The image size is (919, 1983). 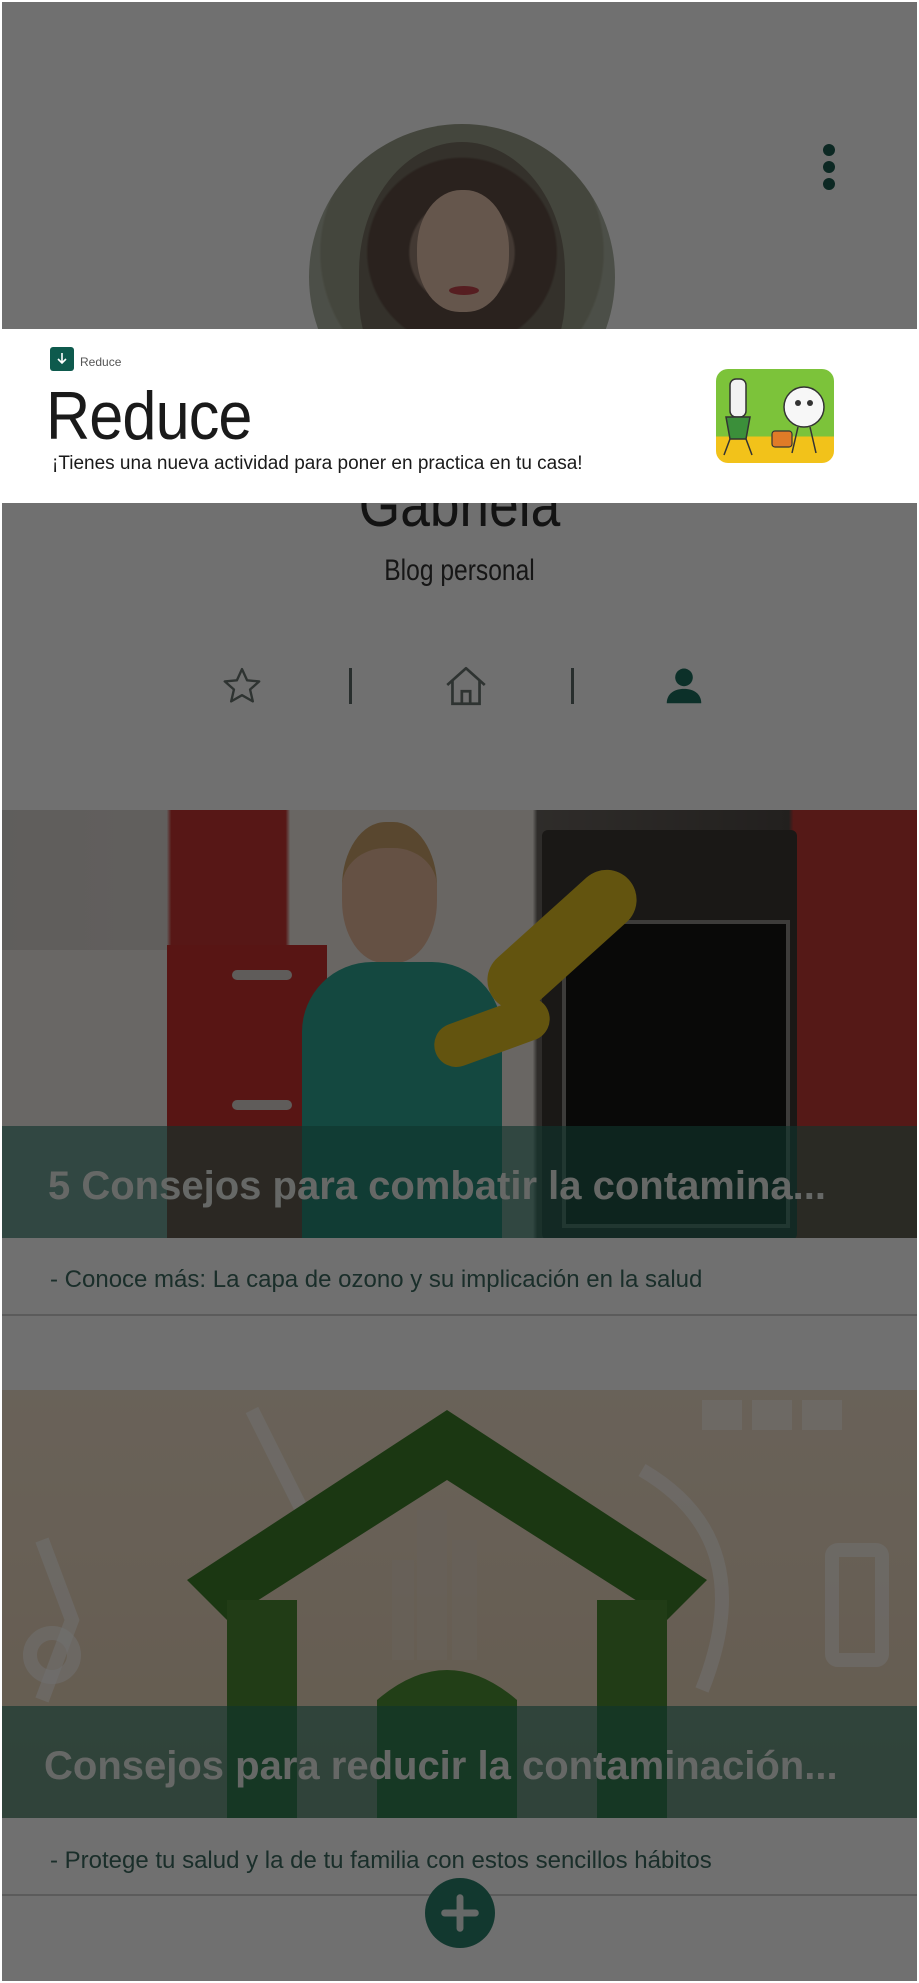 I want to click on tab-favorites, so click(x=242, y=686).